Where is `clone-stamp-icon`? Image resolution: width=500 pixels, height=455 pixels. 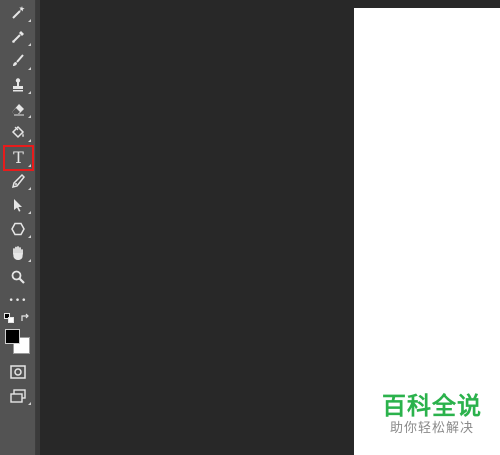
clone-stamp-icon is located at coordinates (18, 85).